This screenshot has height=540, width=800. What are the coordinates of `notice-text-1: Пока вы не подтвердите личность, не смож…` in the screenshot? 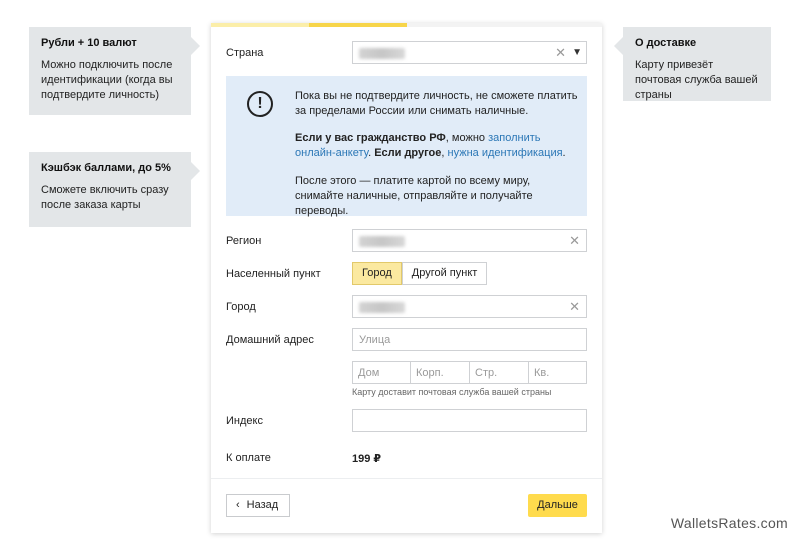 It's located at (436, 103).